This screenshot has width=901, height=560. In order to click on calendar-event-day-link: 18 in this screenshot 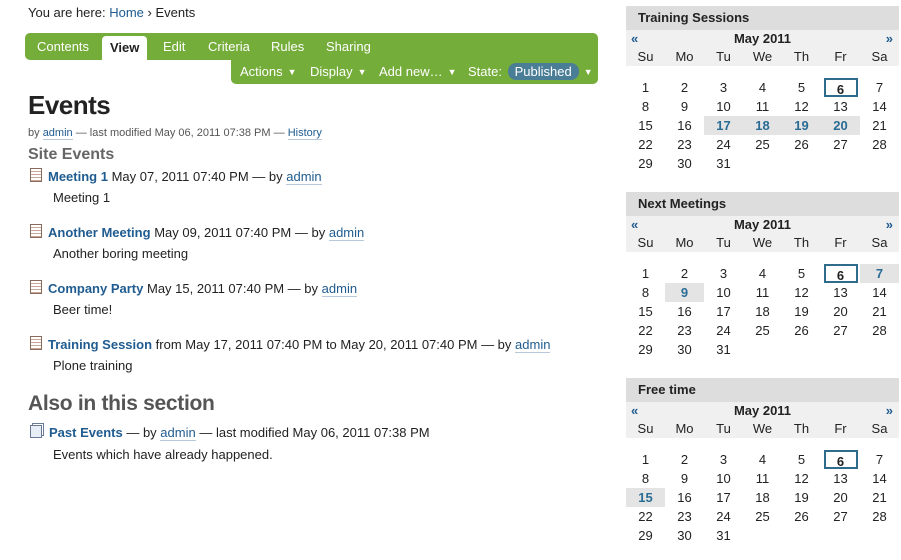, I will do `click(762, 125)`.